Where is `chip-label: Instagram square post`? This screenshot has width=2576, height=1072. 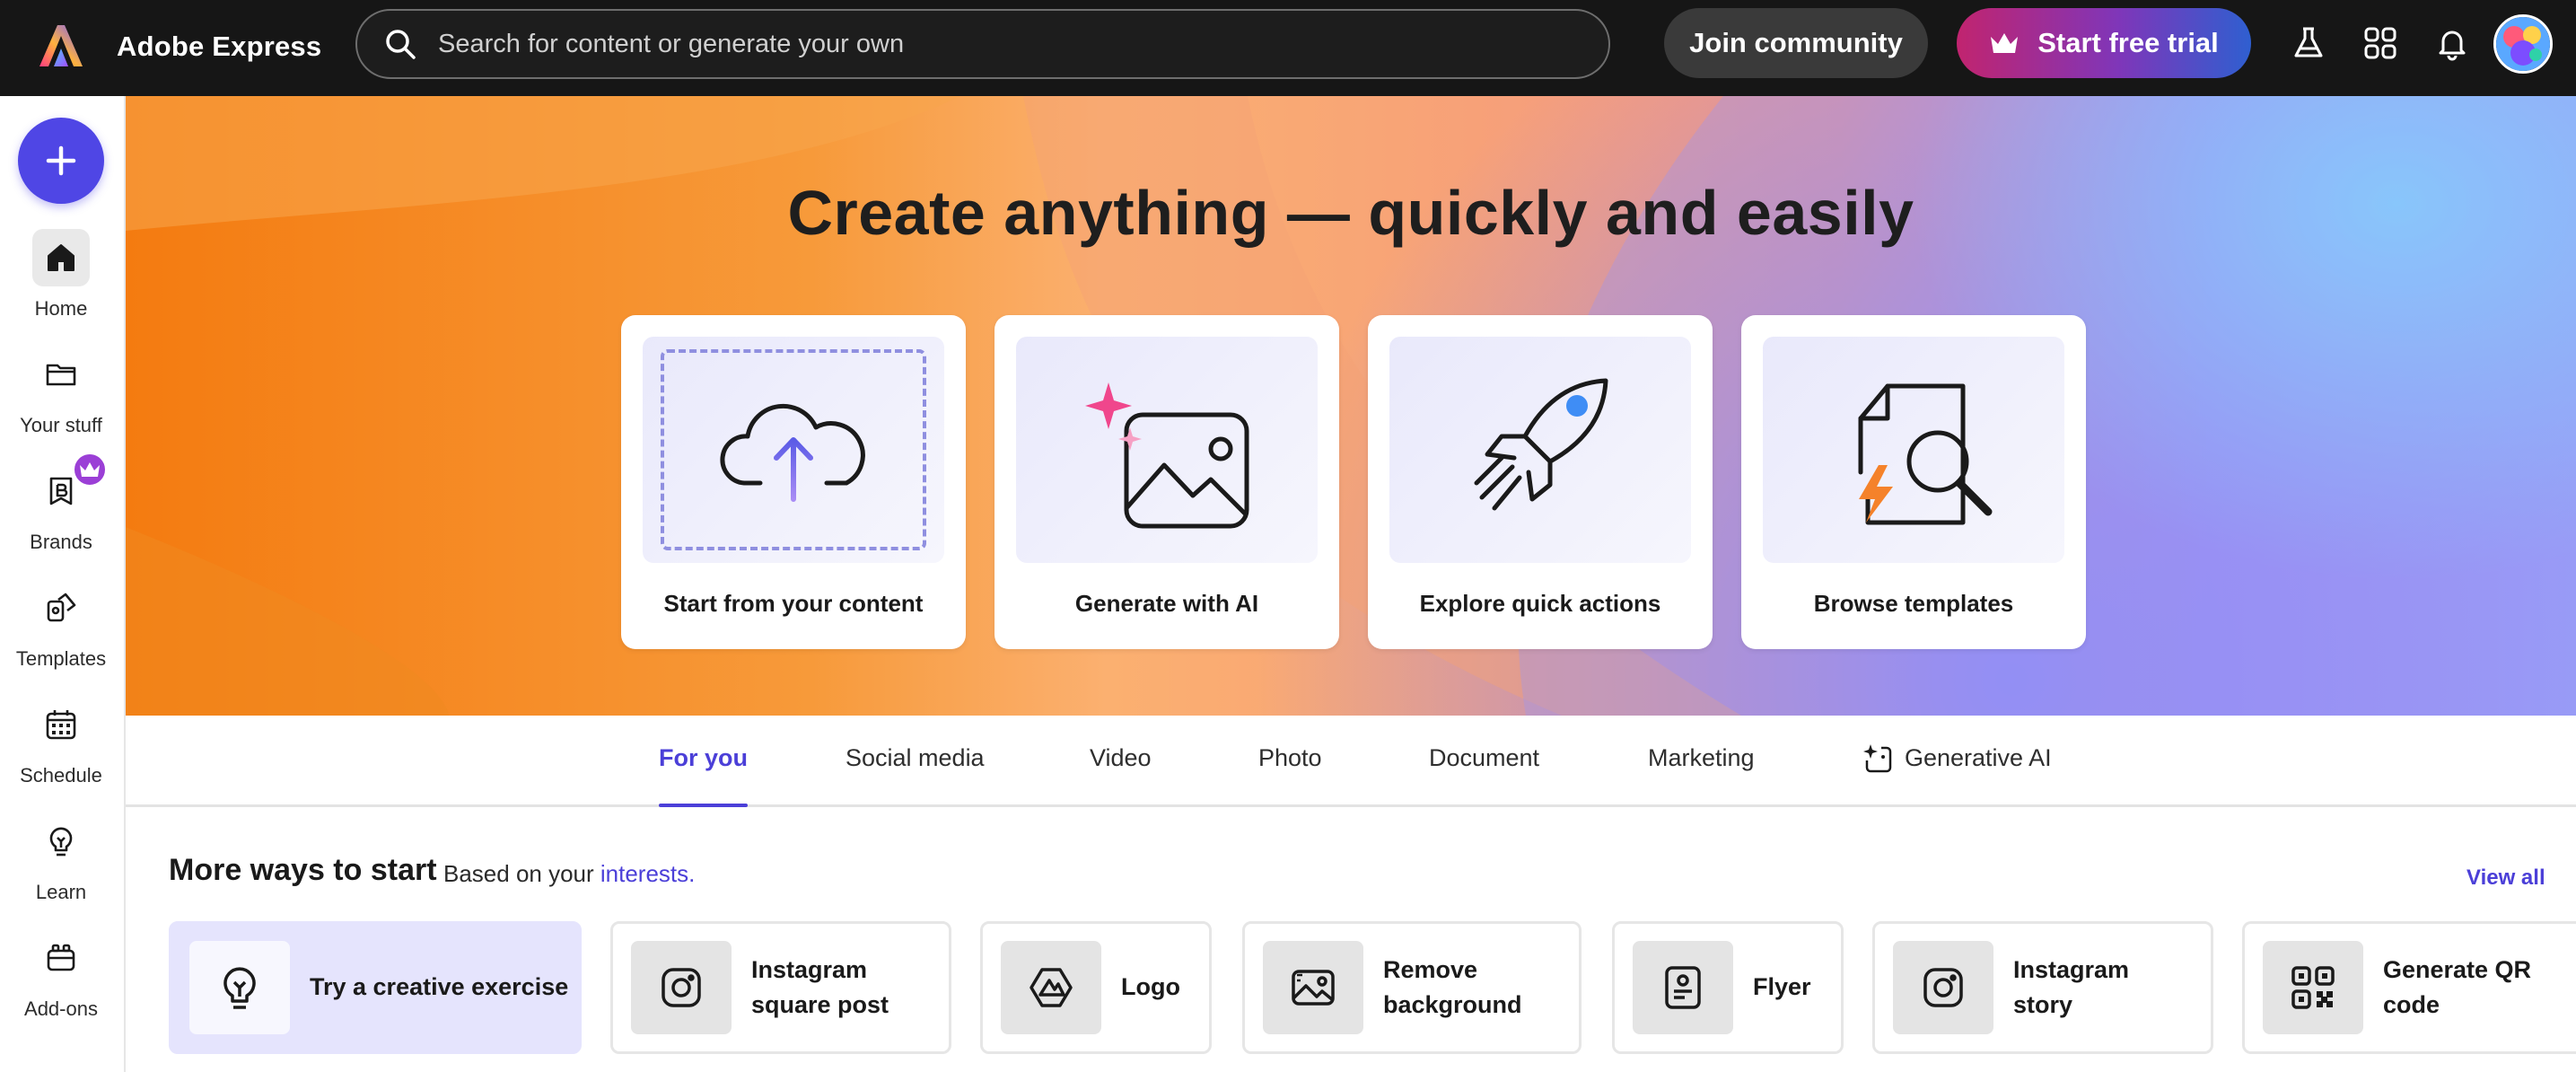 chip-label: Instagram square post is located at coordinates (820, 988).